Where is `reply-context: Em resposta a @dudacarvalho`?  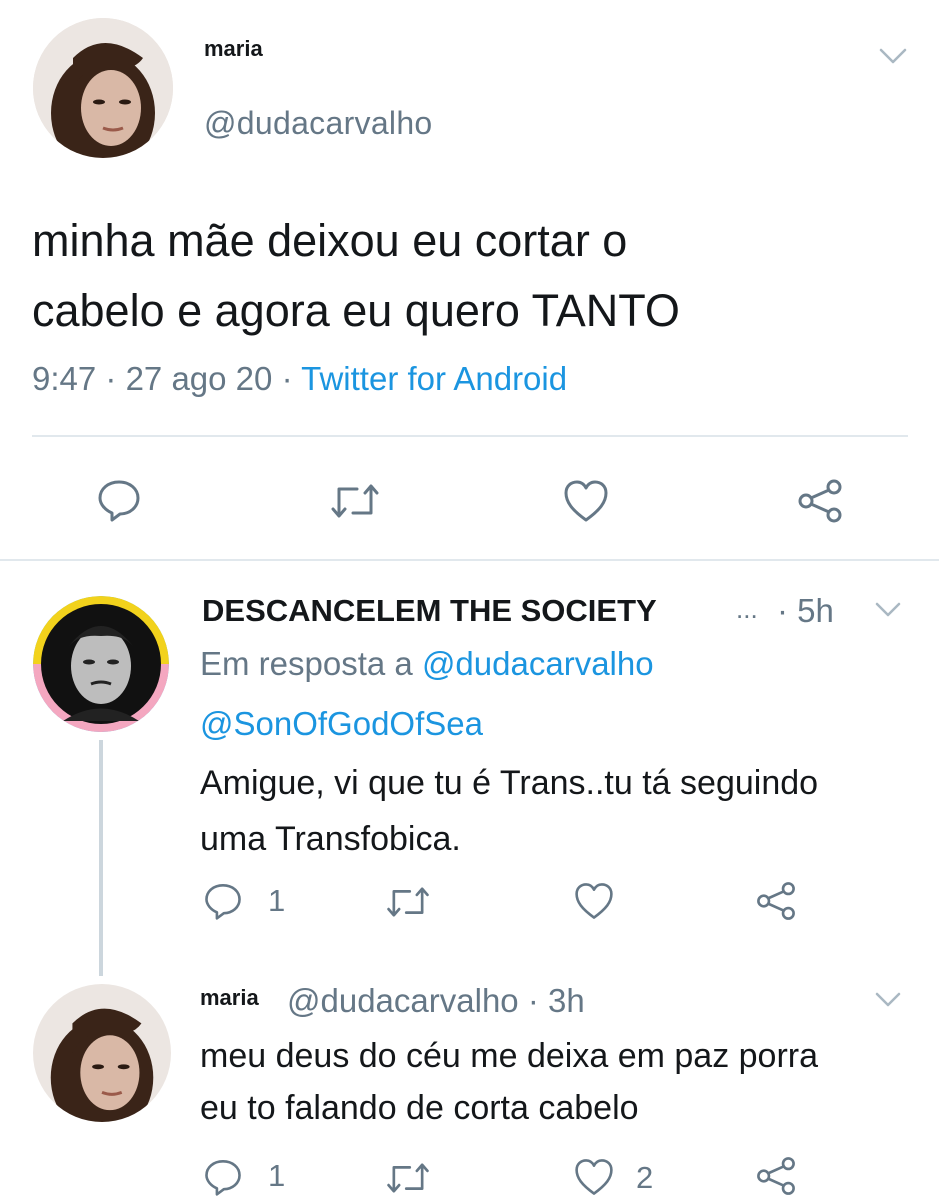
reply-context: Em resposta a @dudacarvalho is located at coordinates (427, 664).